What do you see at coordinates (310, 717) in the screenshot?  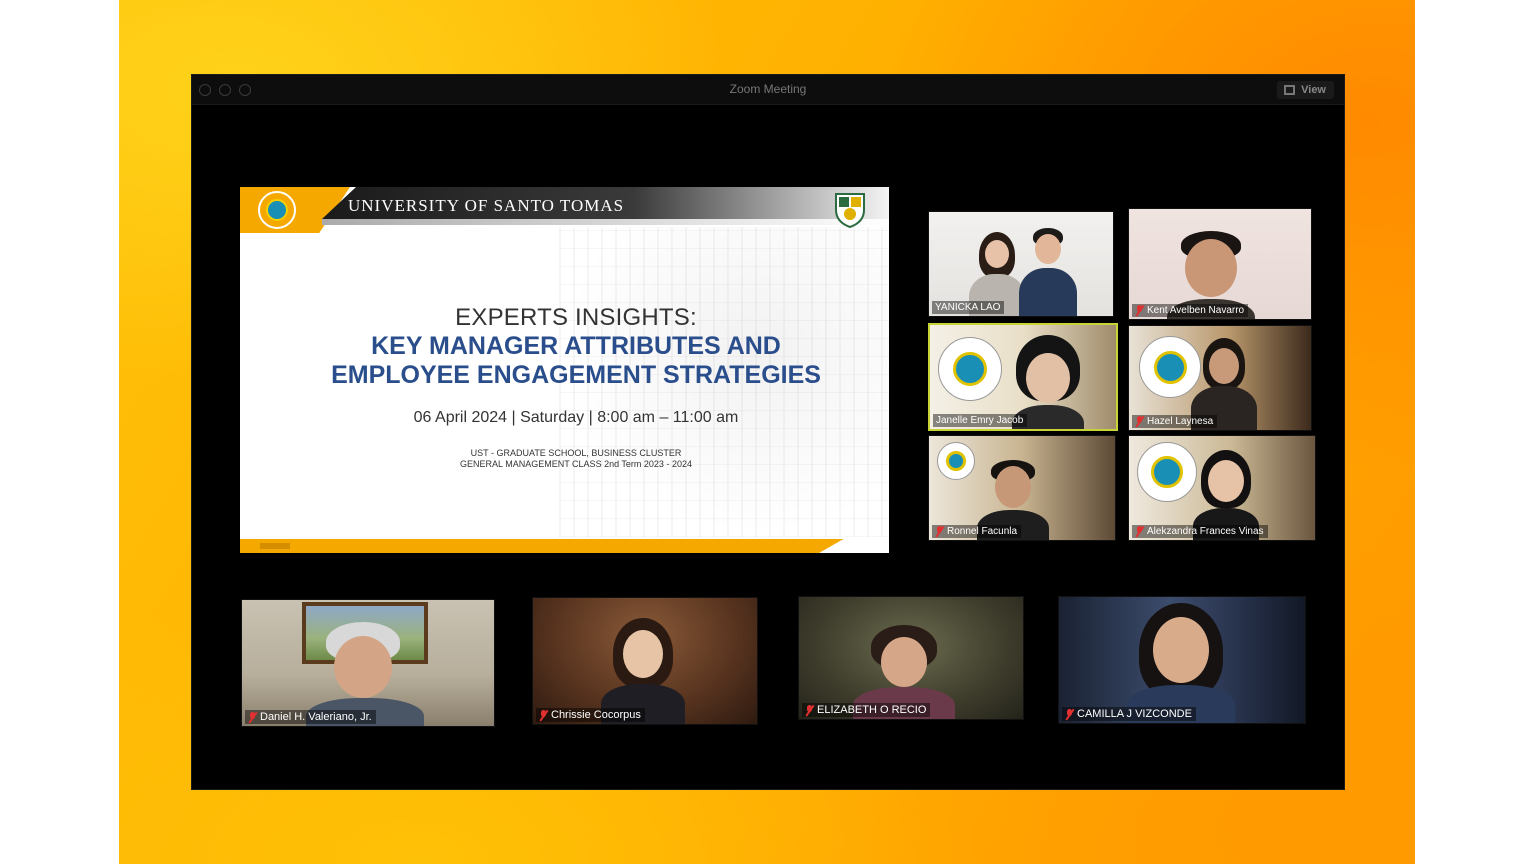 I see `participant-name-label: Daniel H. Valeriano, Jr.` at bounding box center [310, 717].